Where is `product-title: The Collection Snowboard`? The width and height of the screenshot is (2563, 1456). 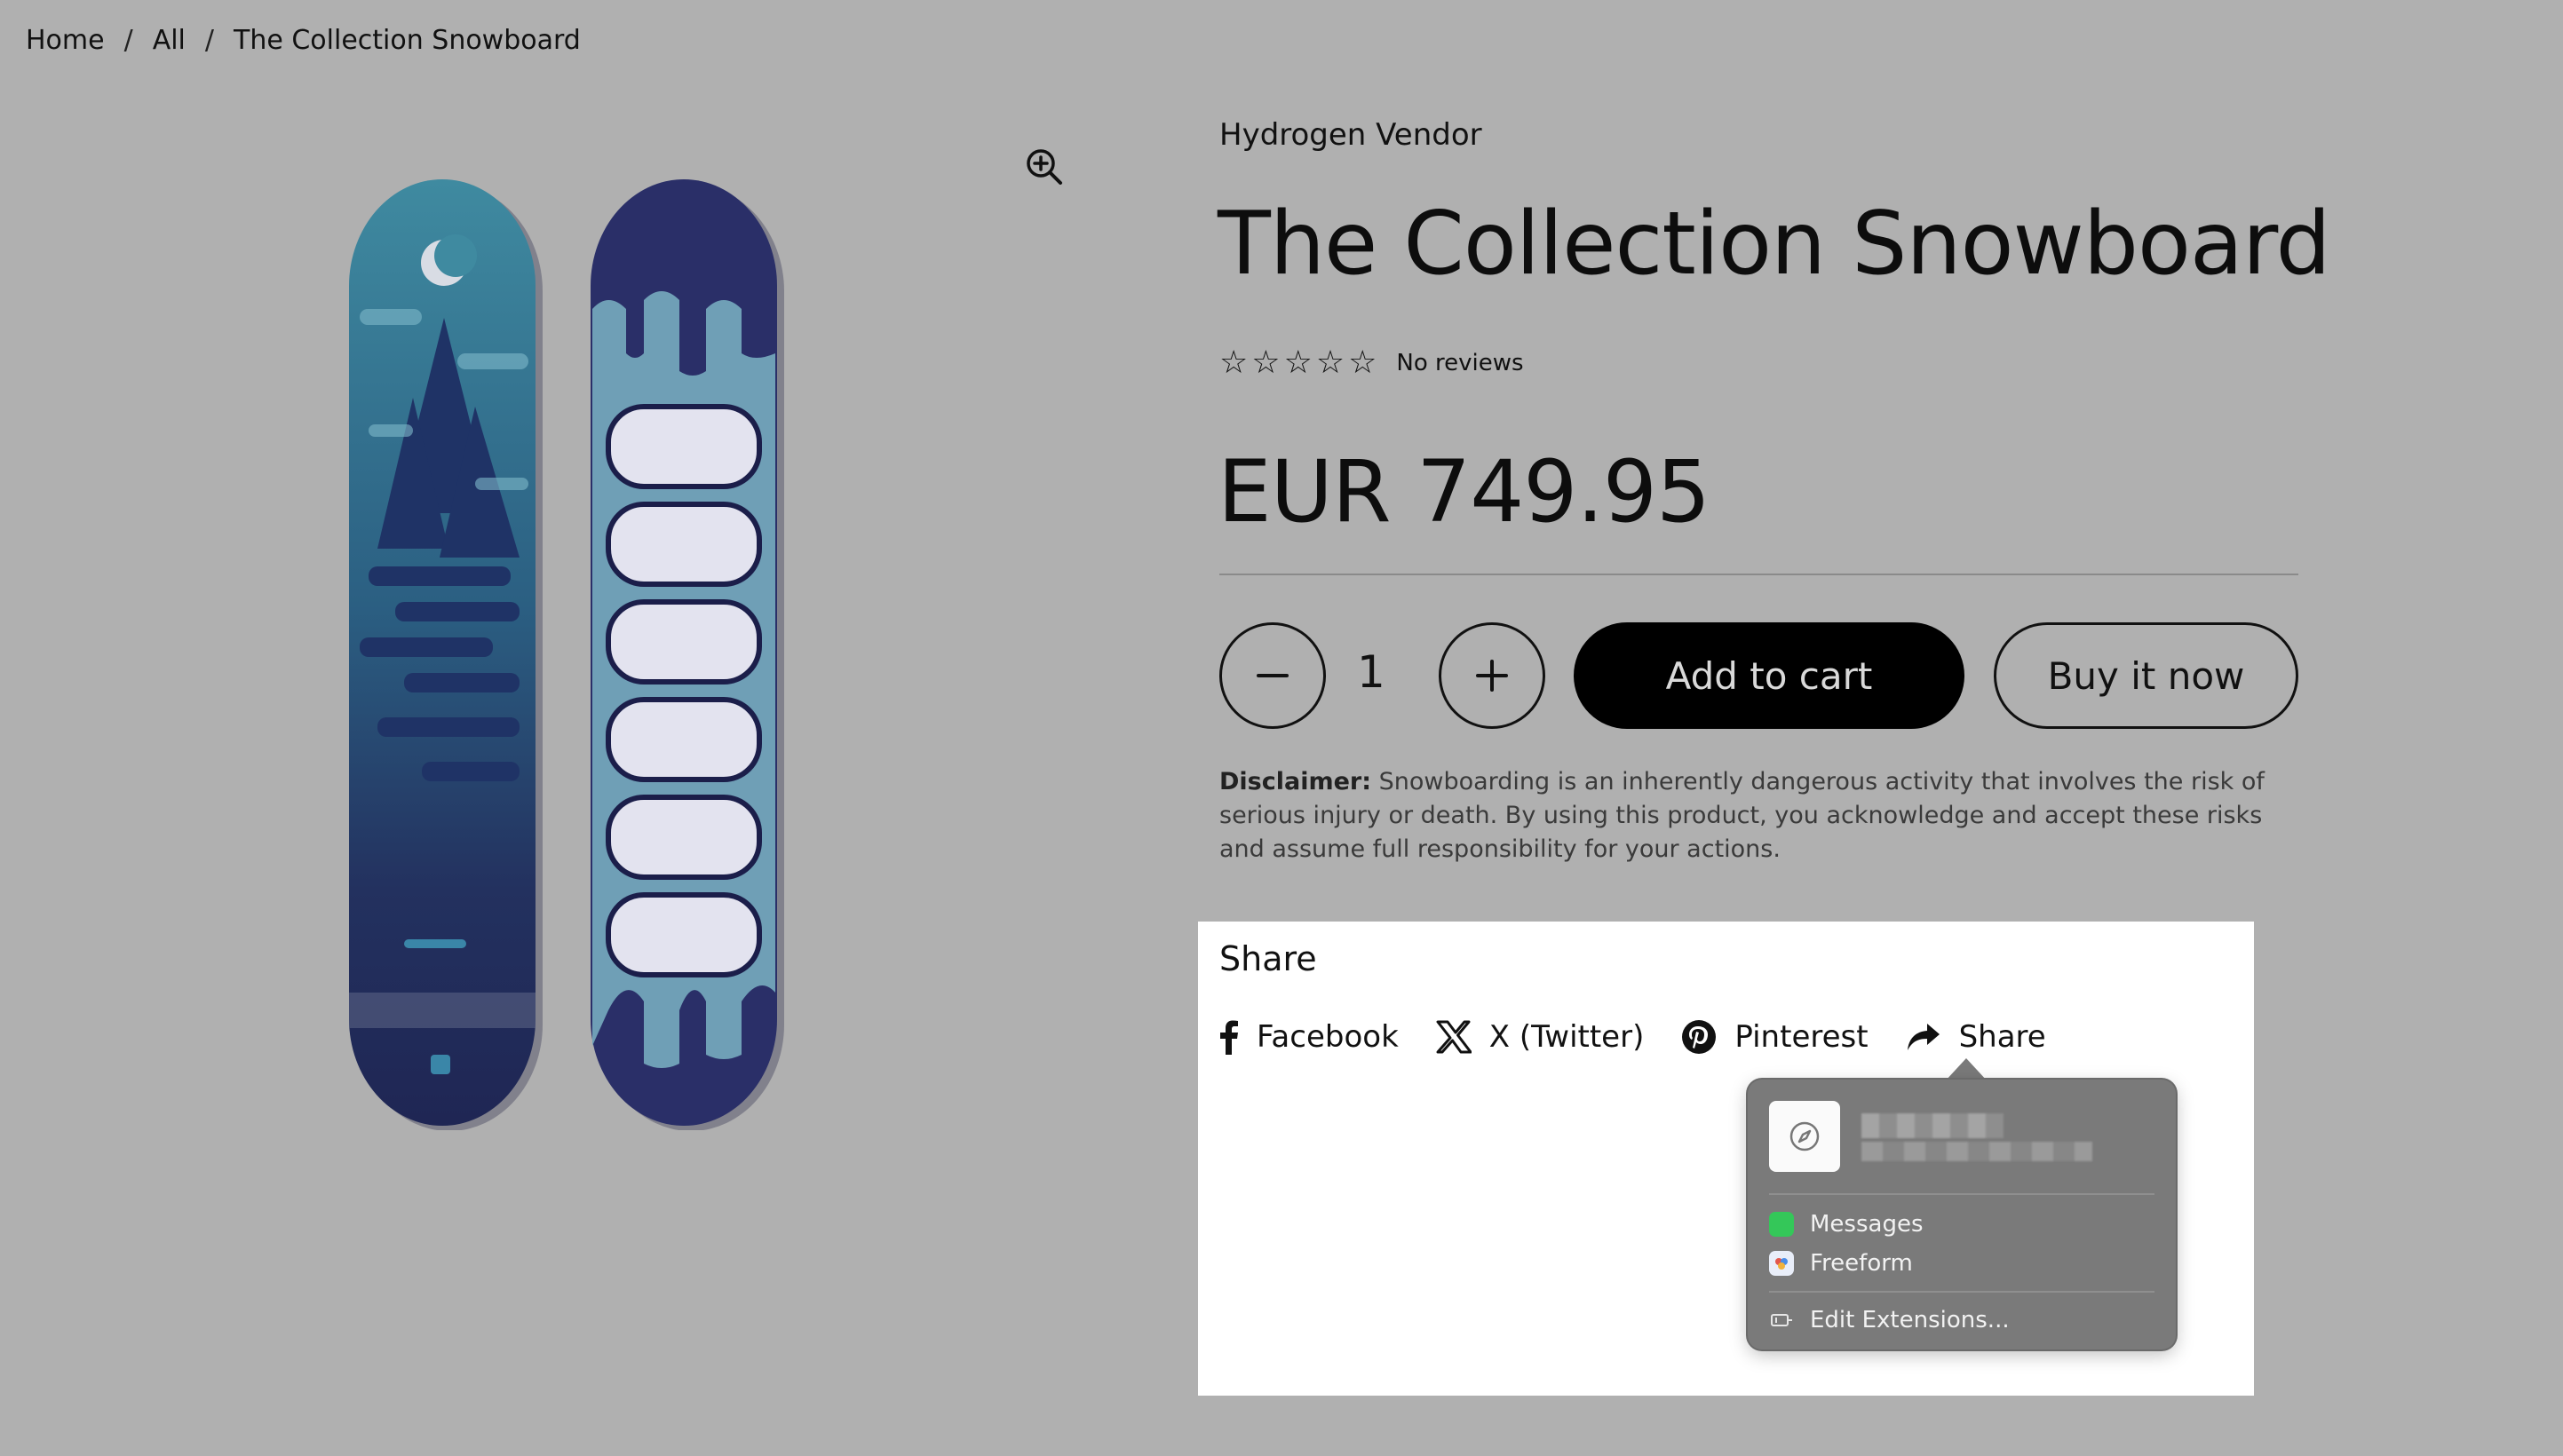
product-title: The Collection Snowboard is located at coordinates (1774, 244).